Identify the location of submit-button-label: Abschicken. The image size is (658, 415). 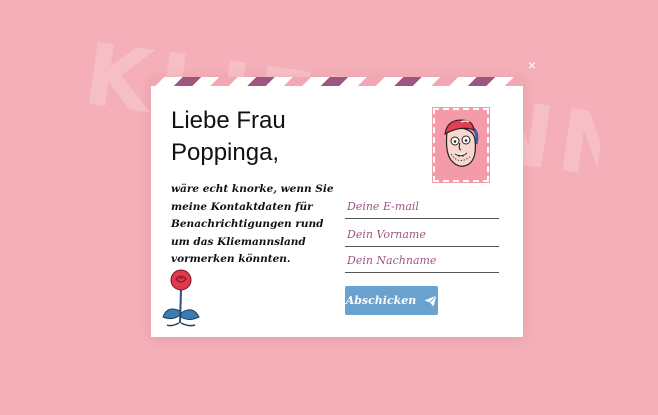
(381, 300).